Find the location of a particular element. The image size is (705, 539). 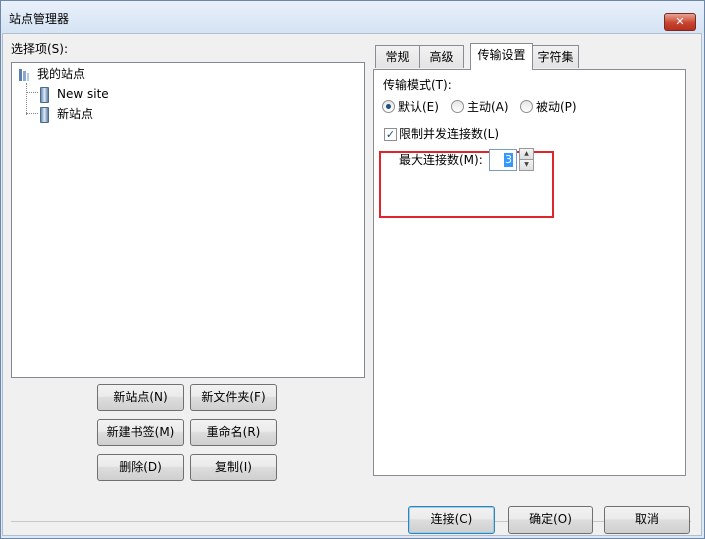

tab-general: 常规 is located at coordinates (397, 56).